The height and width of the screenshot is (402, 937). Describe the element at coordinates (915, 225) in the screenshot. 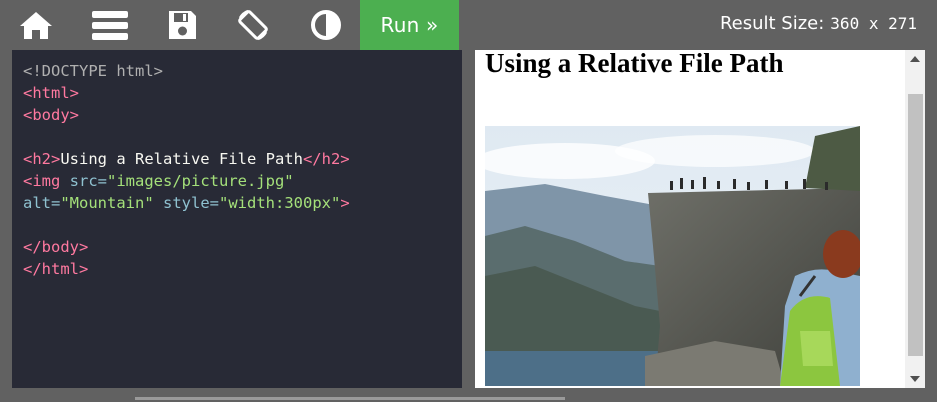

I see `scrollbar-thumb` at that location.